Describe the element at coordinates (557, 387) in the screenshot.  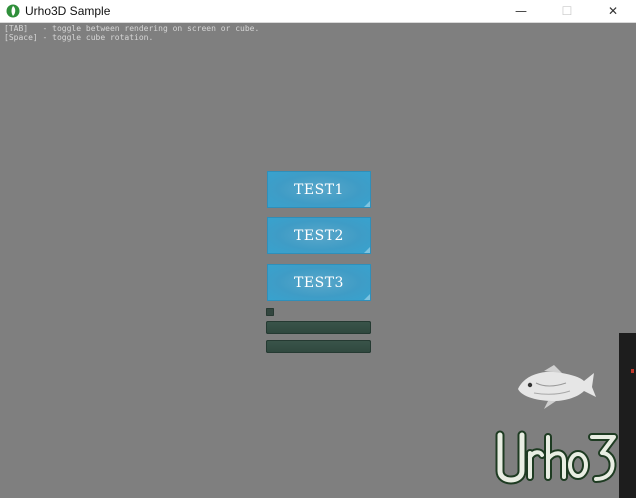
I see `fish-icon` at that location.